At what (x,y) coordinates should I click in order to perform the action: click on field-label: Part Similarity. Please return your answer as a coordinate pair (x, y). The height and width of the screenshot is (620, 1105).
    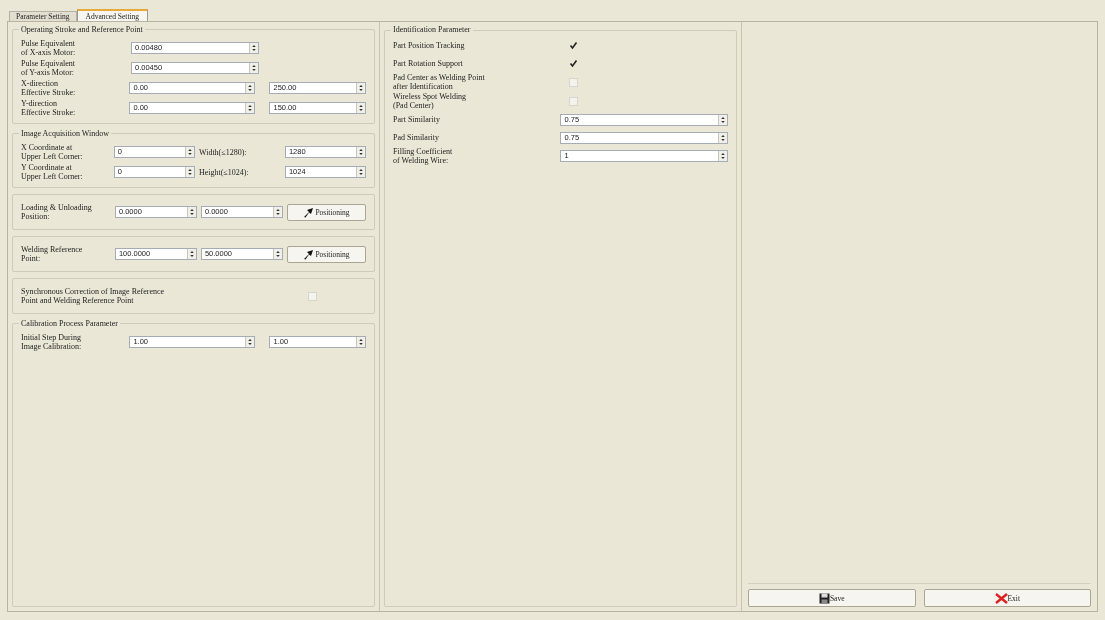
    Looking at the image, I should click on (417, 119).